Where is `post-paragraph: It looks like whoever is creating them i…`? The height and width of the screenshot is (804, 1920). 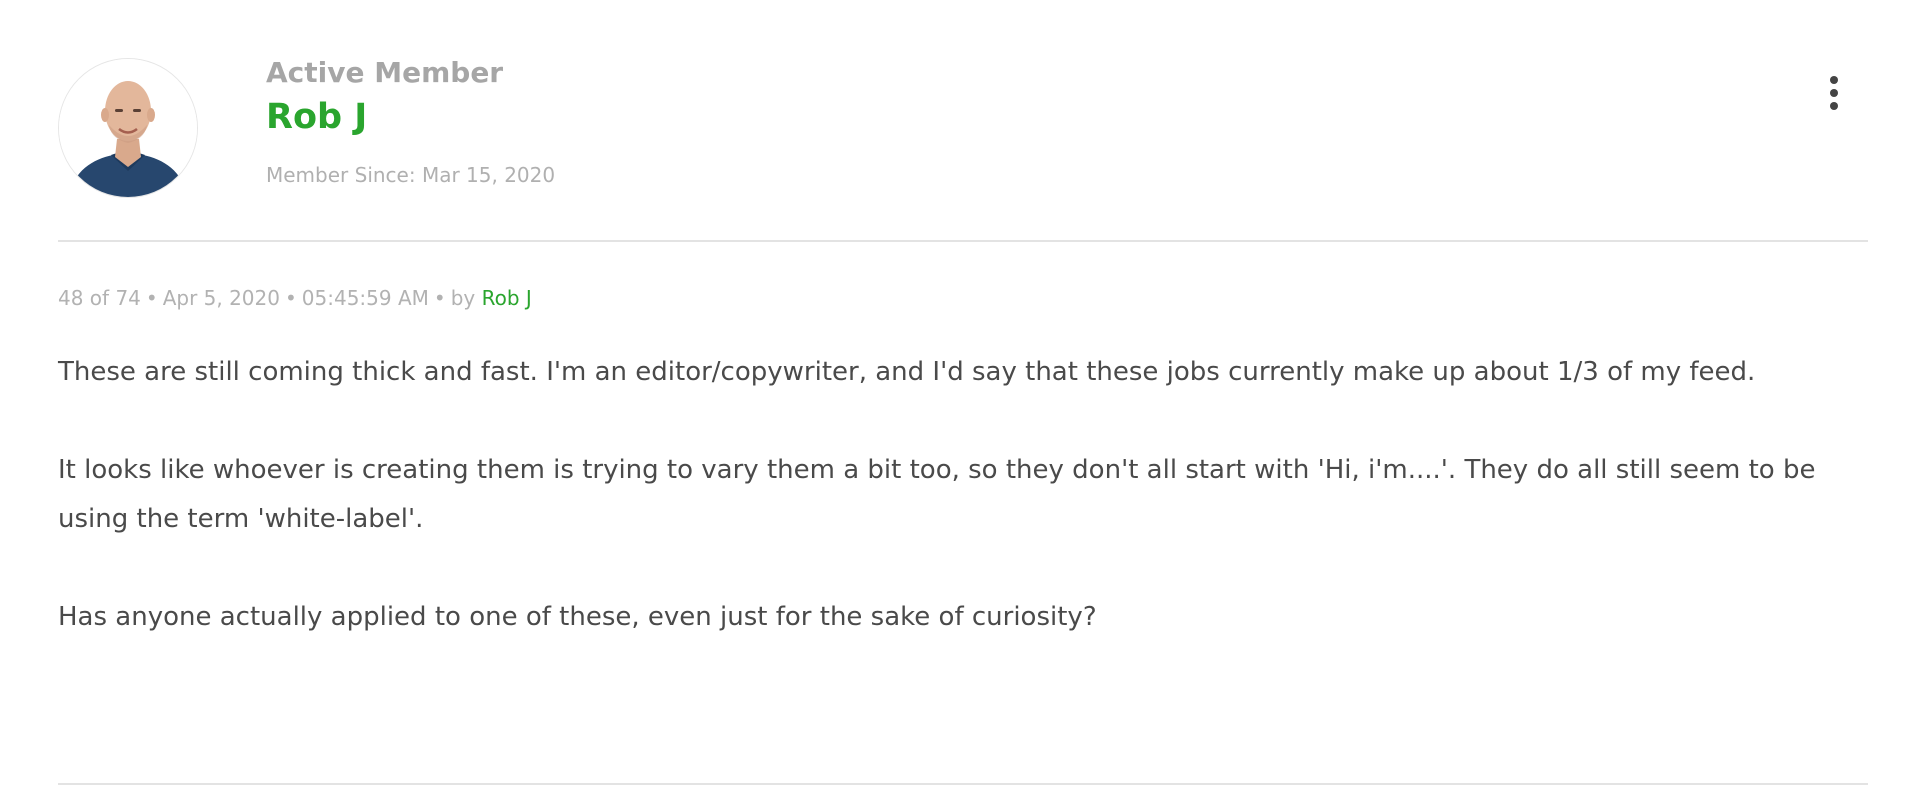 post-paragraph: It looks like whoever is creating them i… is located at coordinates (937, 494).